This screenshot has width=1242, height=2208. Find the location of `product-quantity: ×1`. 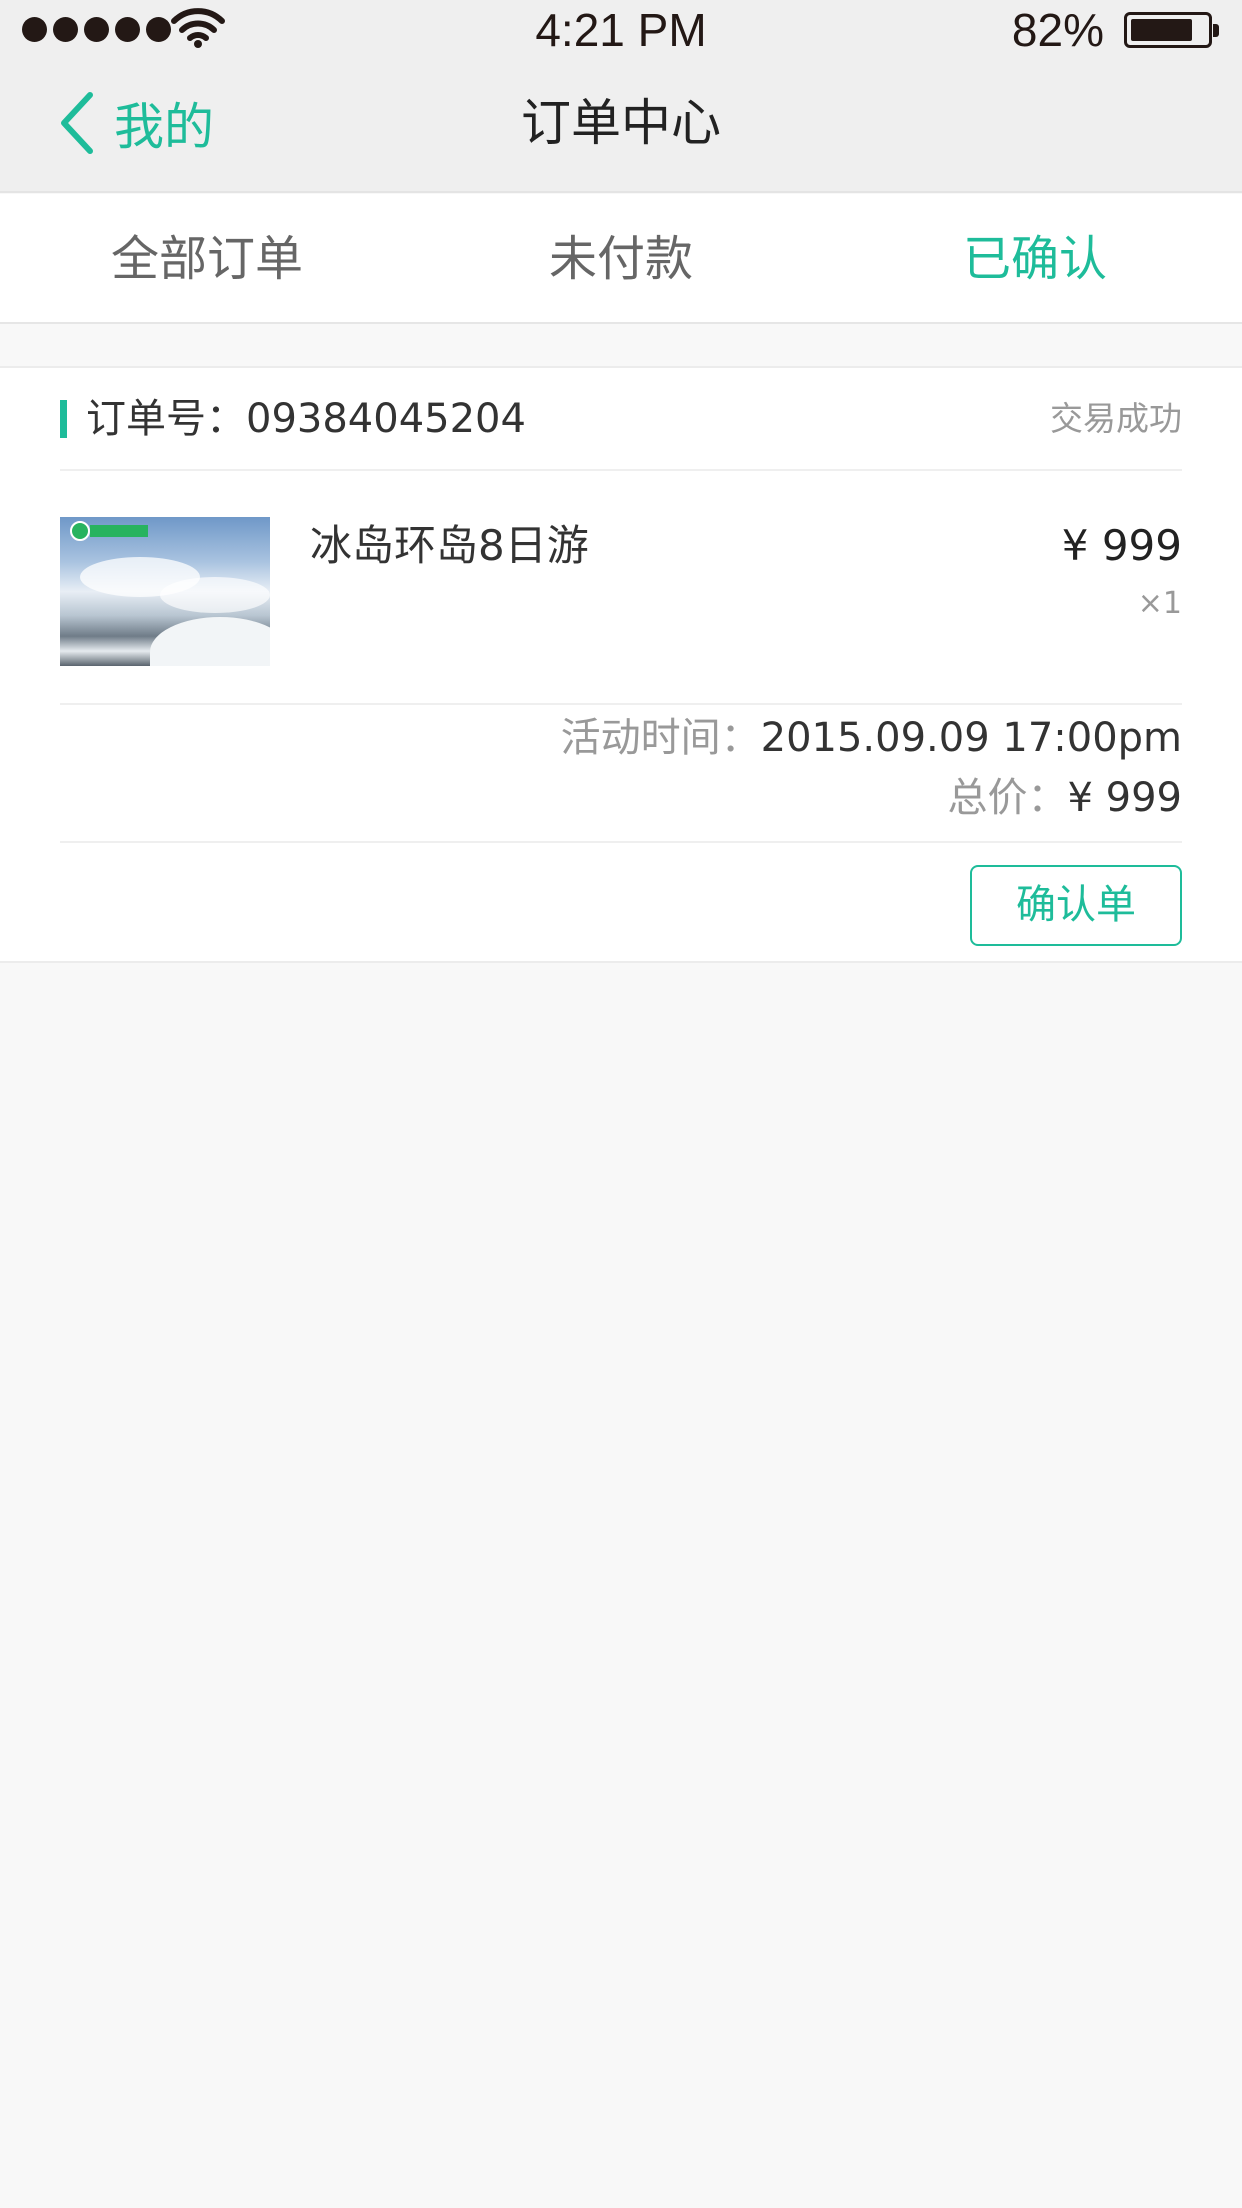

product-quantity: ×1 is located at coordinates (1159, 603).